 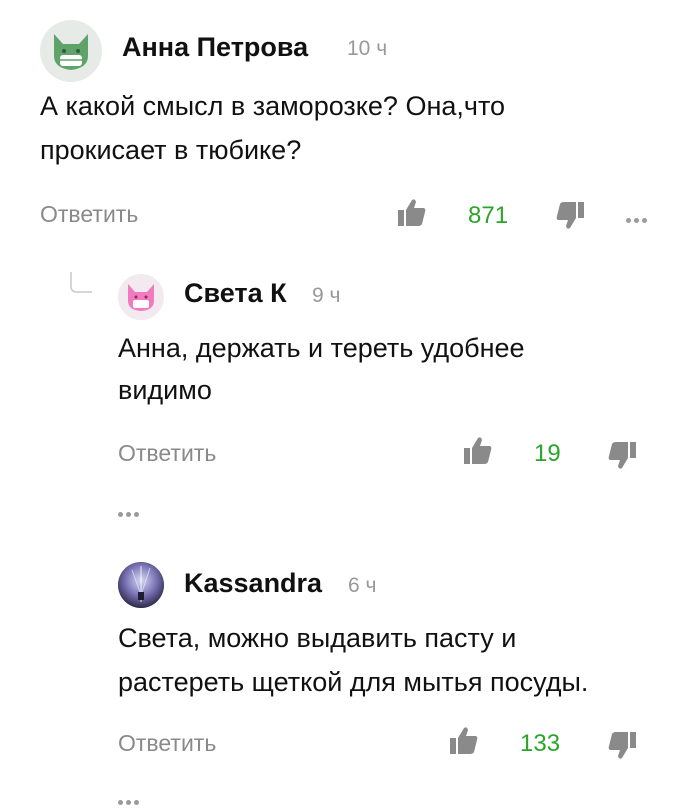 What do you see at coordinates (253, 583) in the screenshot?
I see `author-name: Kassandra` at bounding box center [253, 583].